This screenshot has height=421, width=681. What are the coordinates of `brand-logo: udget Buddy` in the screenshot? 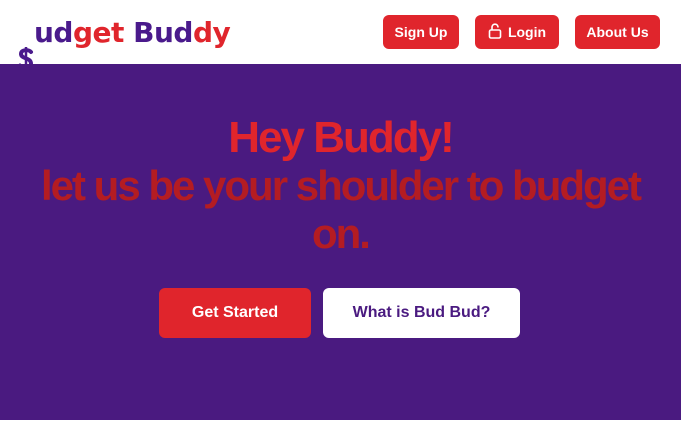 It's located at (124, 43).